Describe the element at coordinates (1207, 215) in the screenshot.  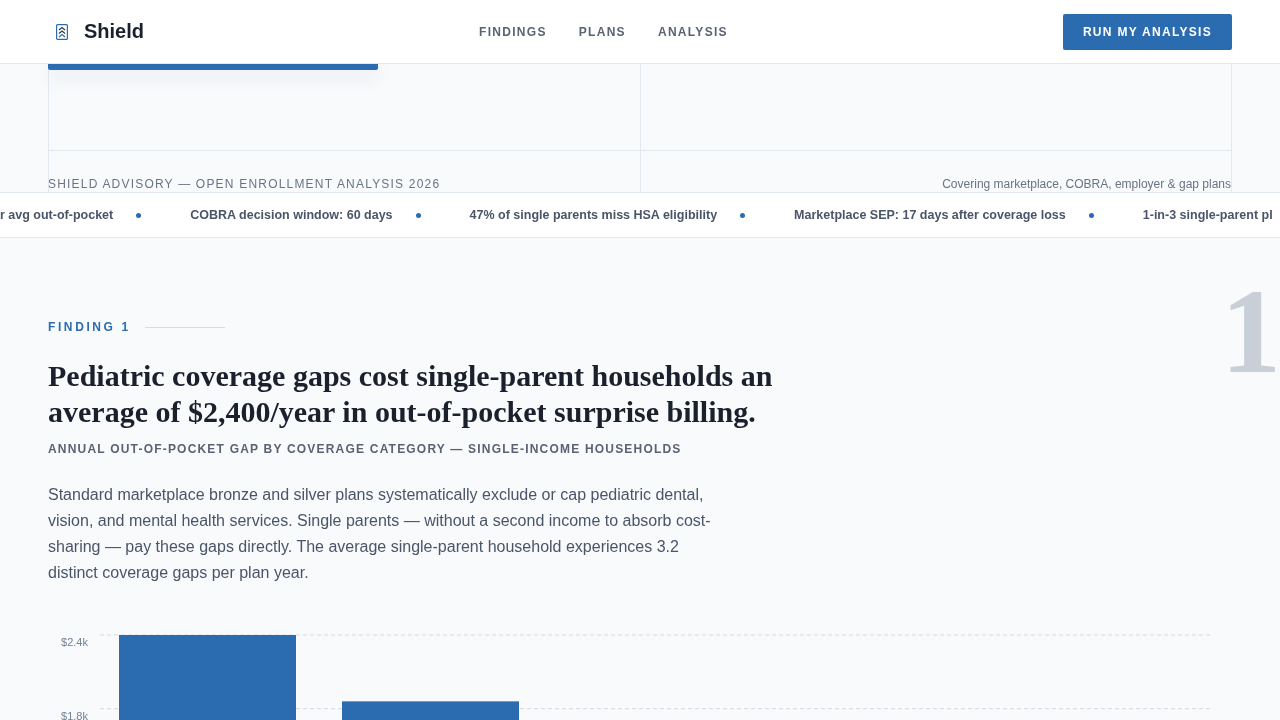
I see `ticker-item: 1-in-3 single-parent pl` at that location.